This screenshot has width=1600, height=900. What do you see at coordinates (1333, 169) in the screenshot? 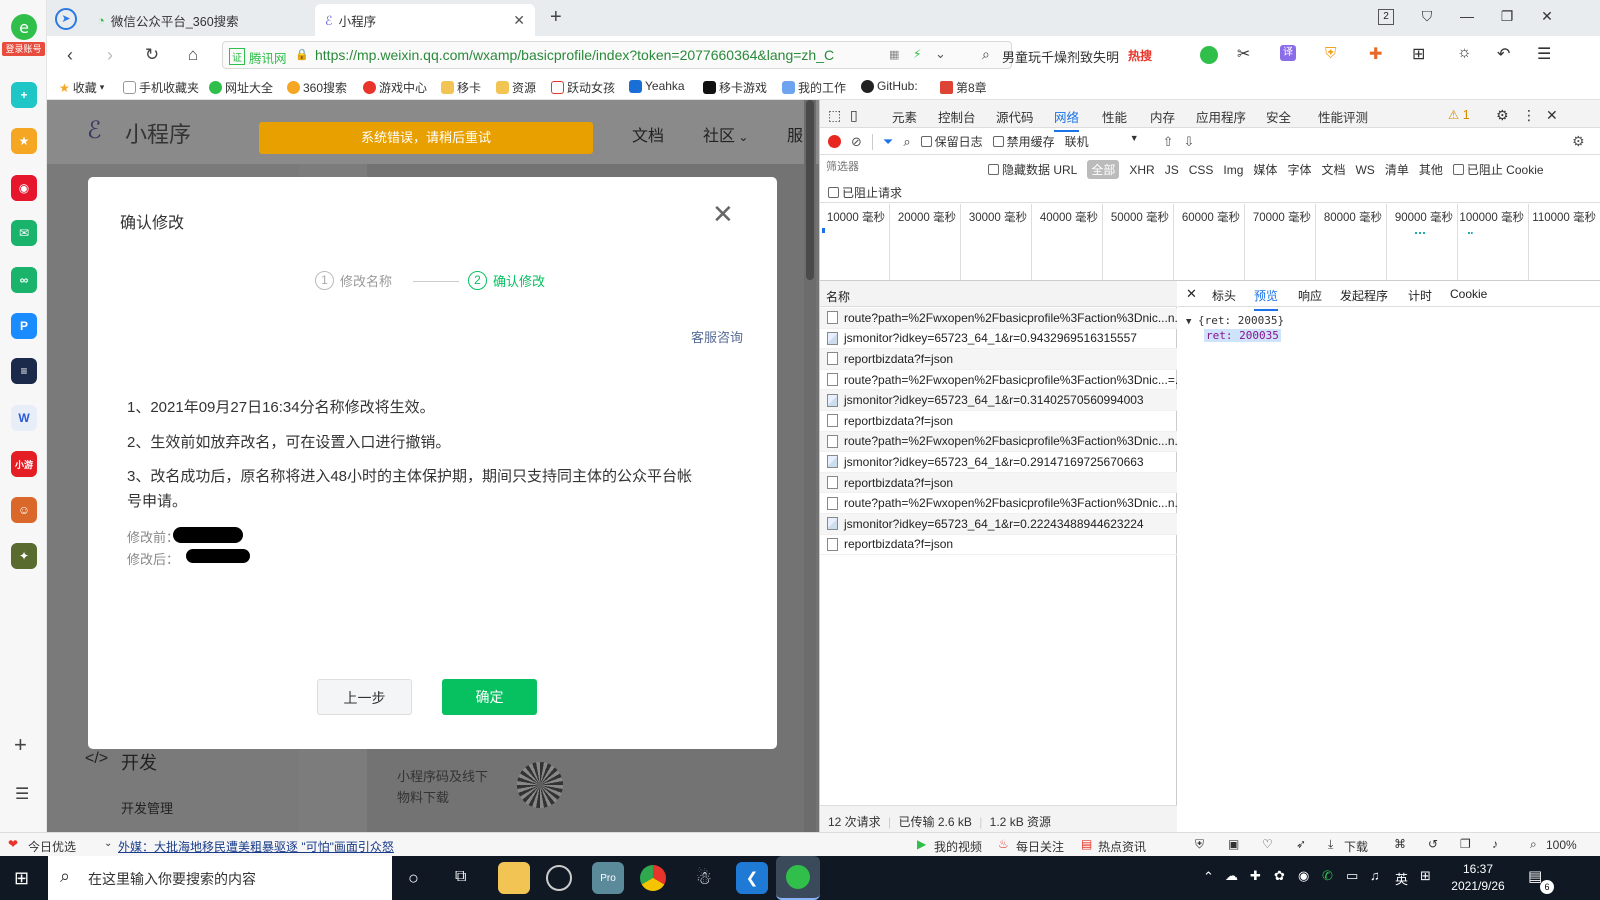
I see `filter-doc: 文档` at bounding box center [1333, 169].